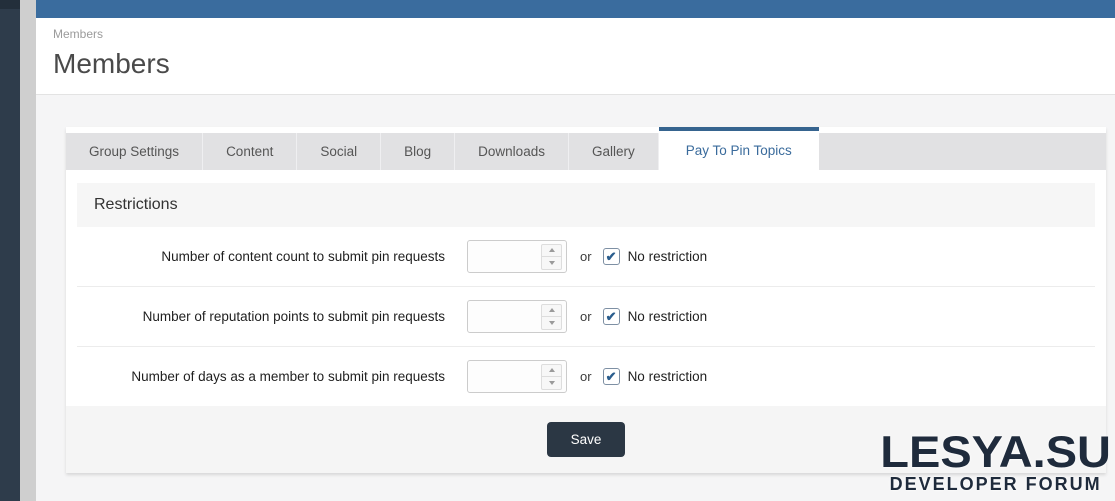 The height and width of the screenshot is (501, 1115). What do you see at coordinates (28, 250) in the screenshot?
I see `collapsed-menu-rail` at bounding box center [28, 250].